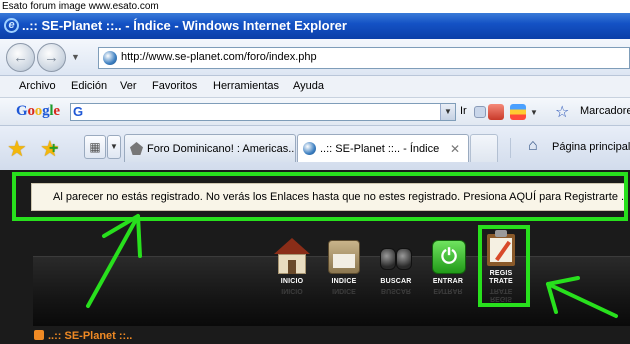 Image resolution: width=630 pixels, height=344 pixels. What do you see at coordinates (484, 148) in the screenshot?
I see `new-tab-button` at bounding box center [484, 148].